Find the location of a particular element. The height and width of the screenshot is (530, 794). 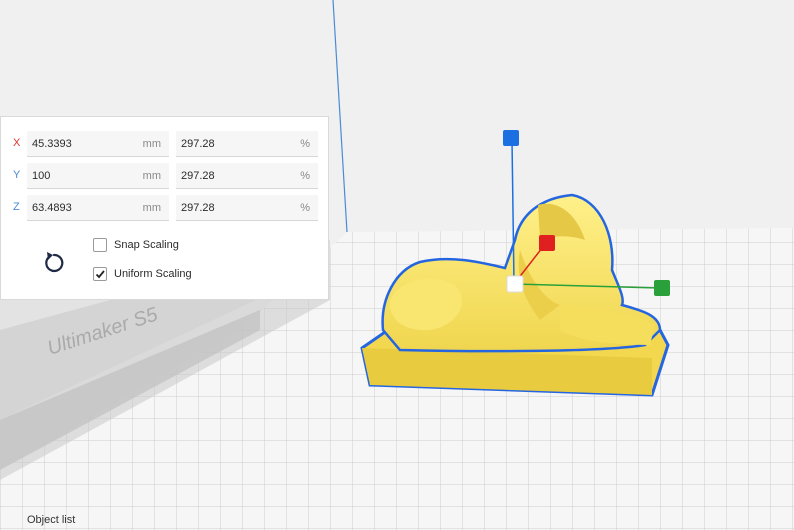

z-size-input: 63.4893 mm is located at coordinates (98, 208).